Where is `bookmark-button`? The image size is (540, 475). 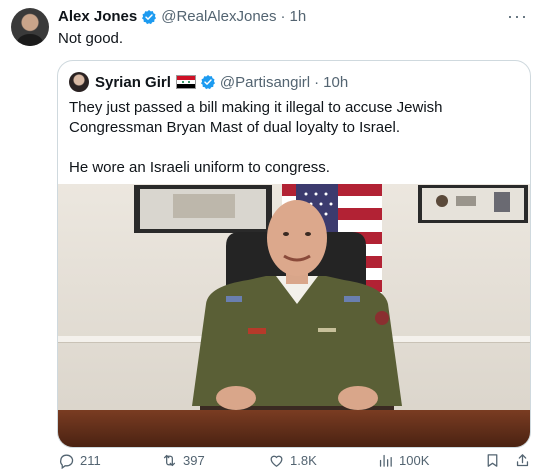
bookmark-button is located at coordinates (495, 460).